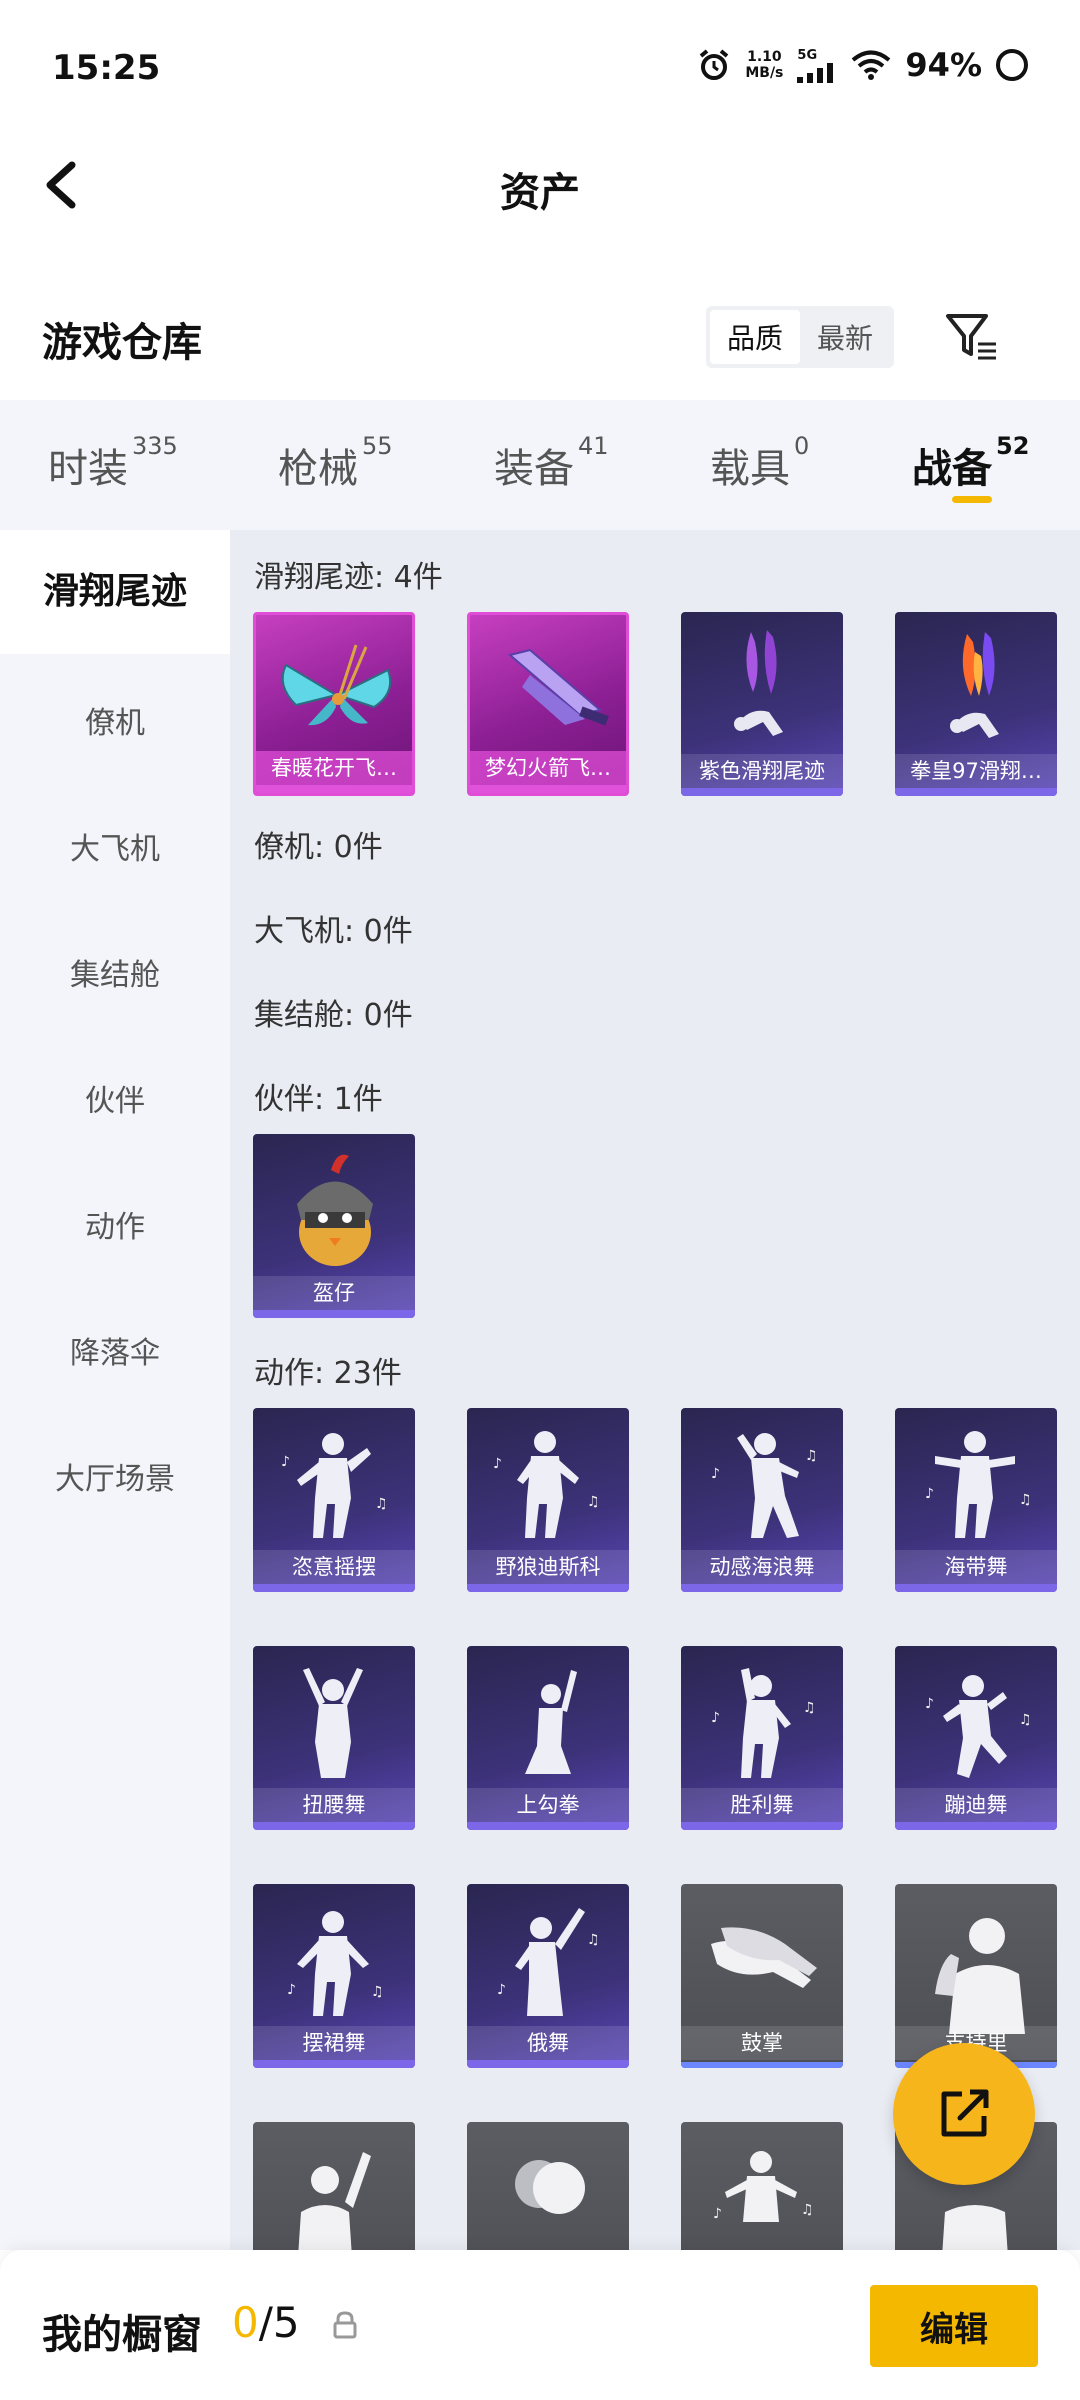  What do you see at coordinates (540, 70) in the screenshot?
I see `status-bar: 15:25 1.10 MB/s 5G 94%` at bounding box center [540, 70].